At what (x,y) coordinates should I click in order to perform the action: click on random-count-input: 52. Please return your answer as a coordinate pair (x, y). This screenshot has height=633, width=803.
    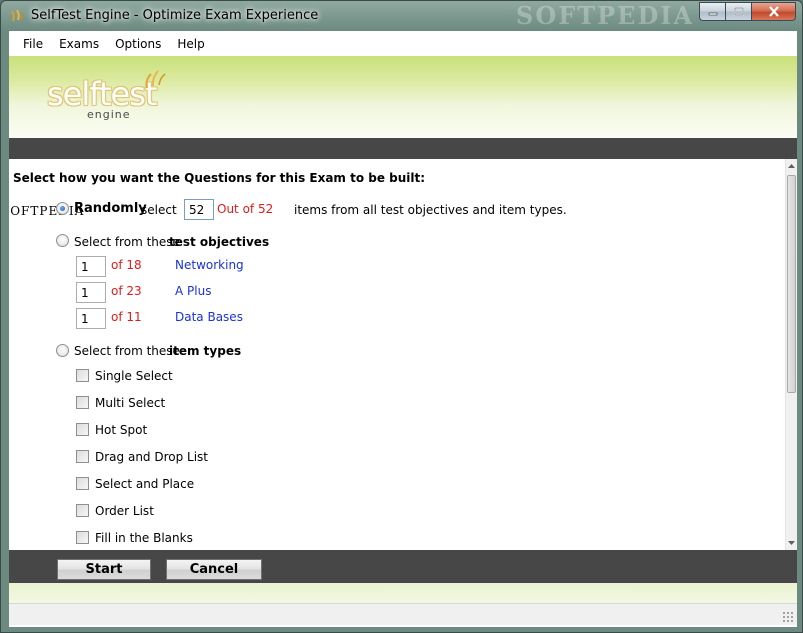
    Looking at the image, I should click on (199, 209).